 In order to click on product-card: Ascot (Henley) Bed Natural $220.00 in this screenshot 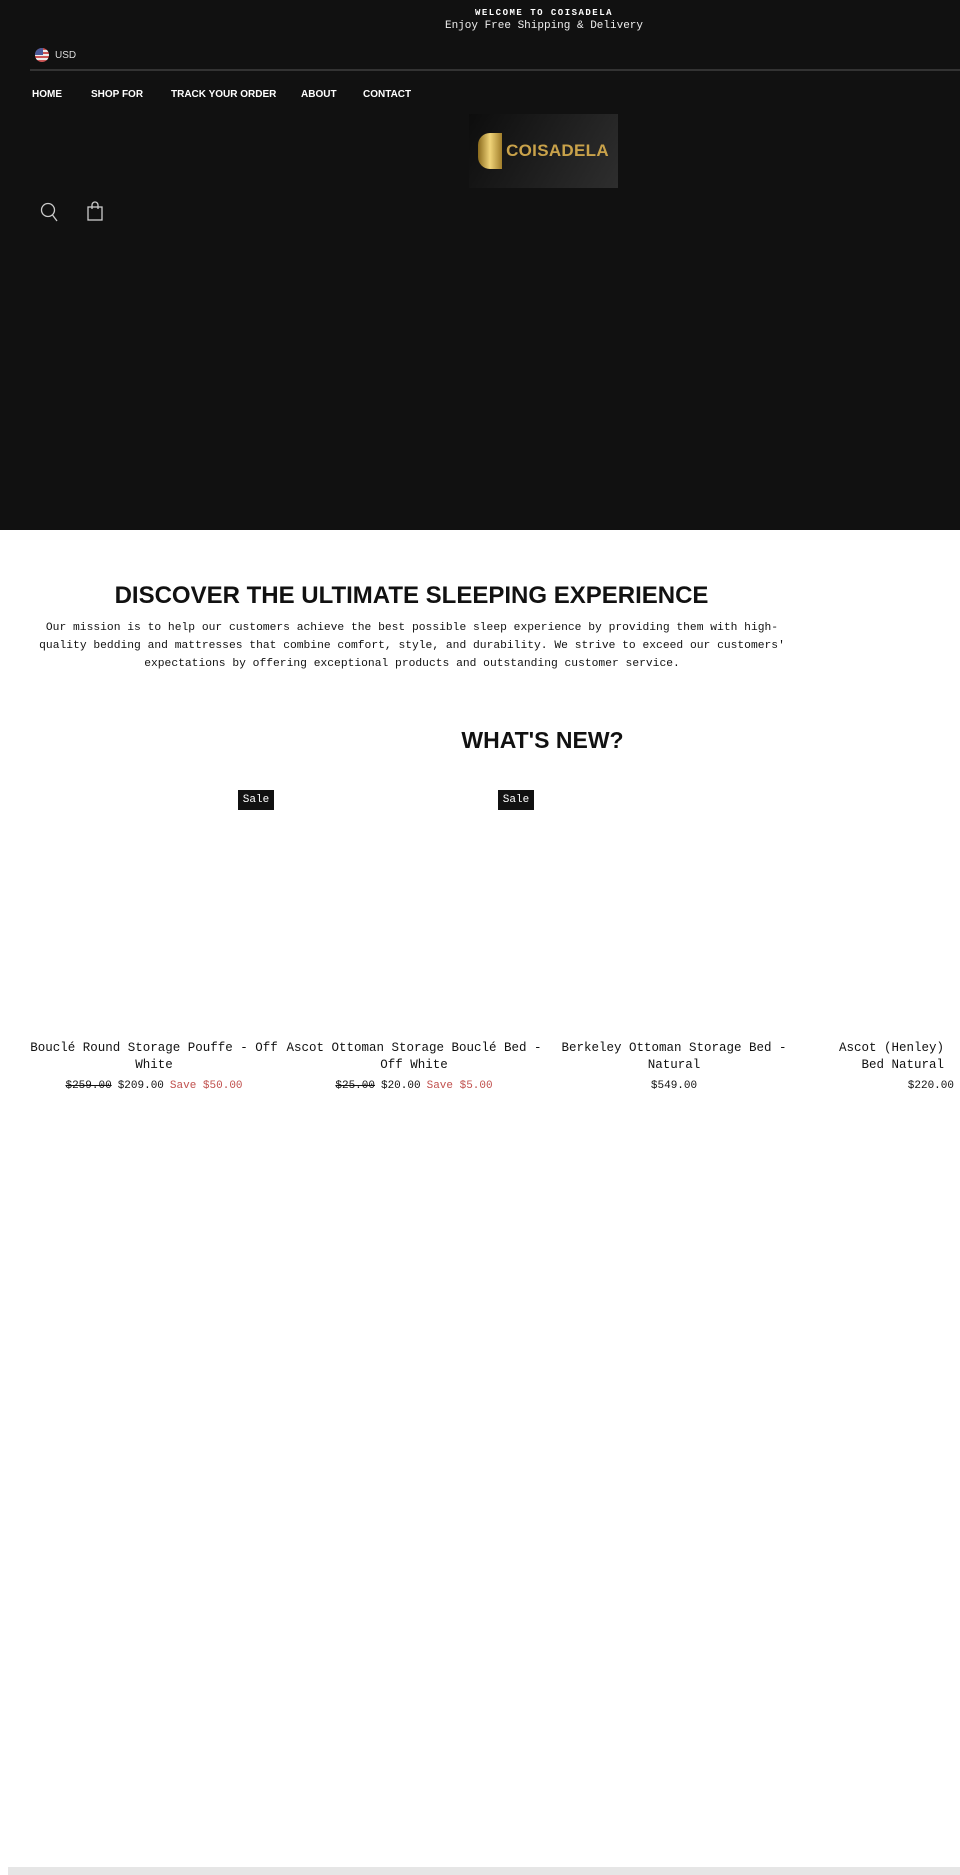, I will do `click(887, 940)`.